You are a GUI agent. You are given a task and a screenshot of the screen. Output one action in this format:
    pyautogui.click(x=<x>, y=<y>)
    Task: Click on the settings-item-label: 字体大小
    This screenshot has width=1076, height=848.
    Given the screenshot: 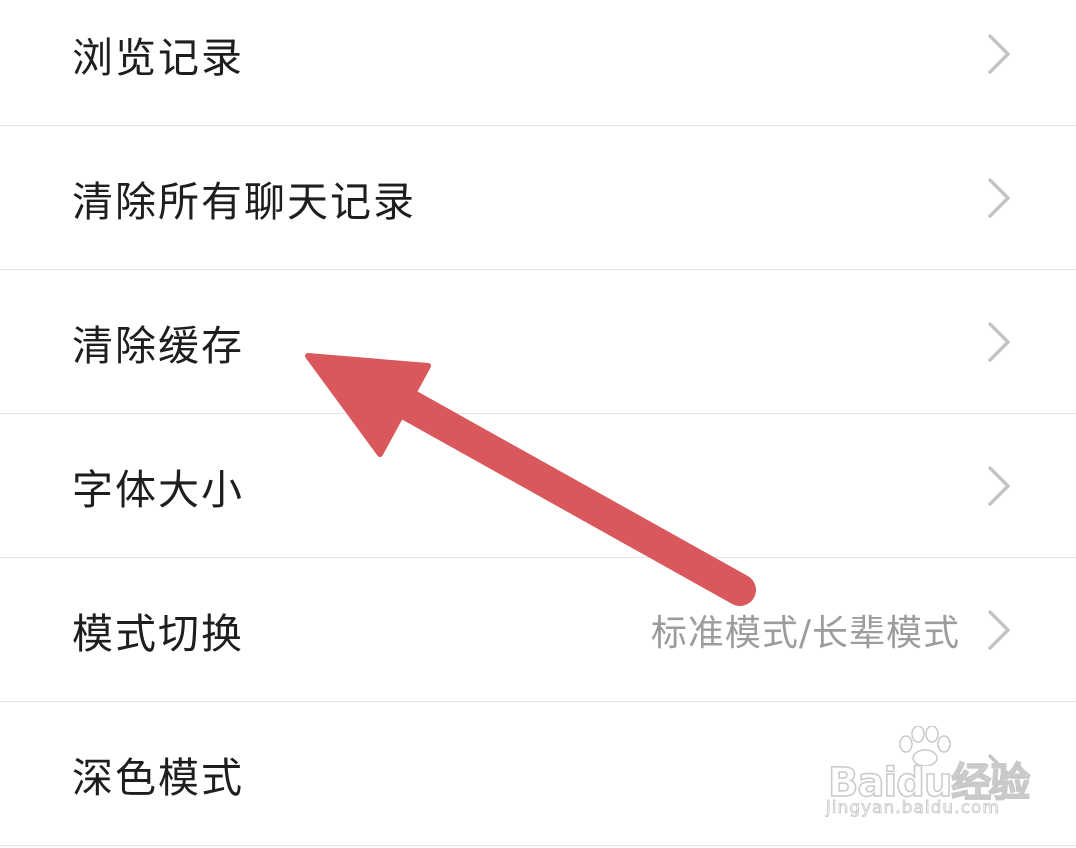 What is the action you would take?
    pyautogui.click(x=158, y=489)
    